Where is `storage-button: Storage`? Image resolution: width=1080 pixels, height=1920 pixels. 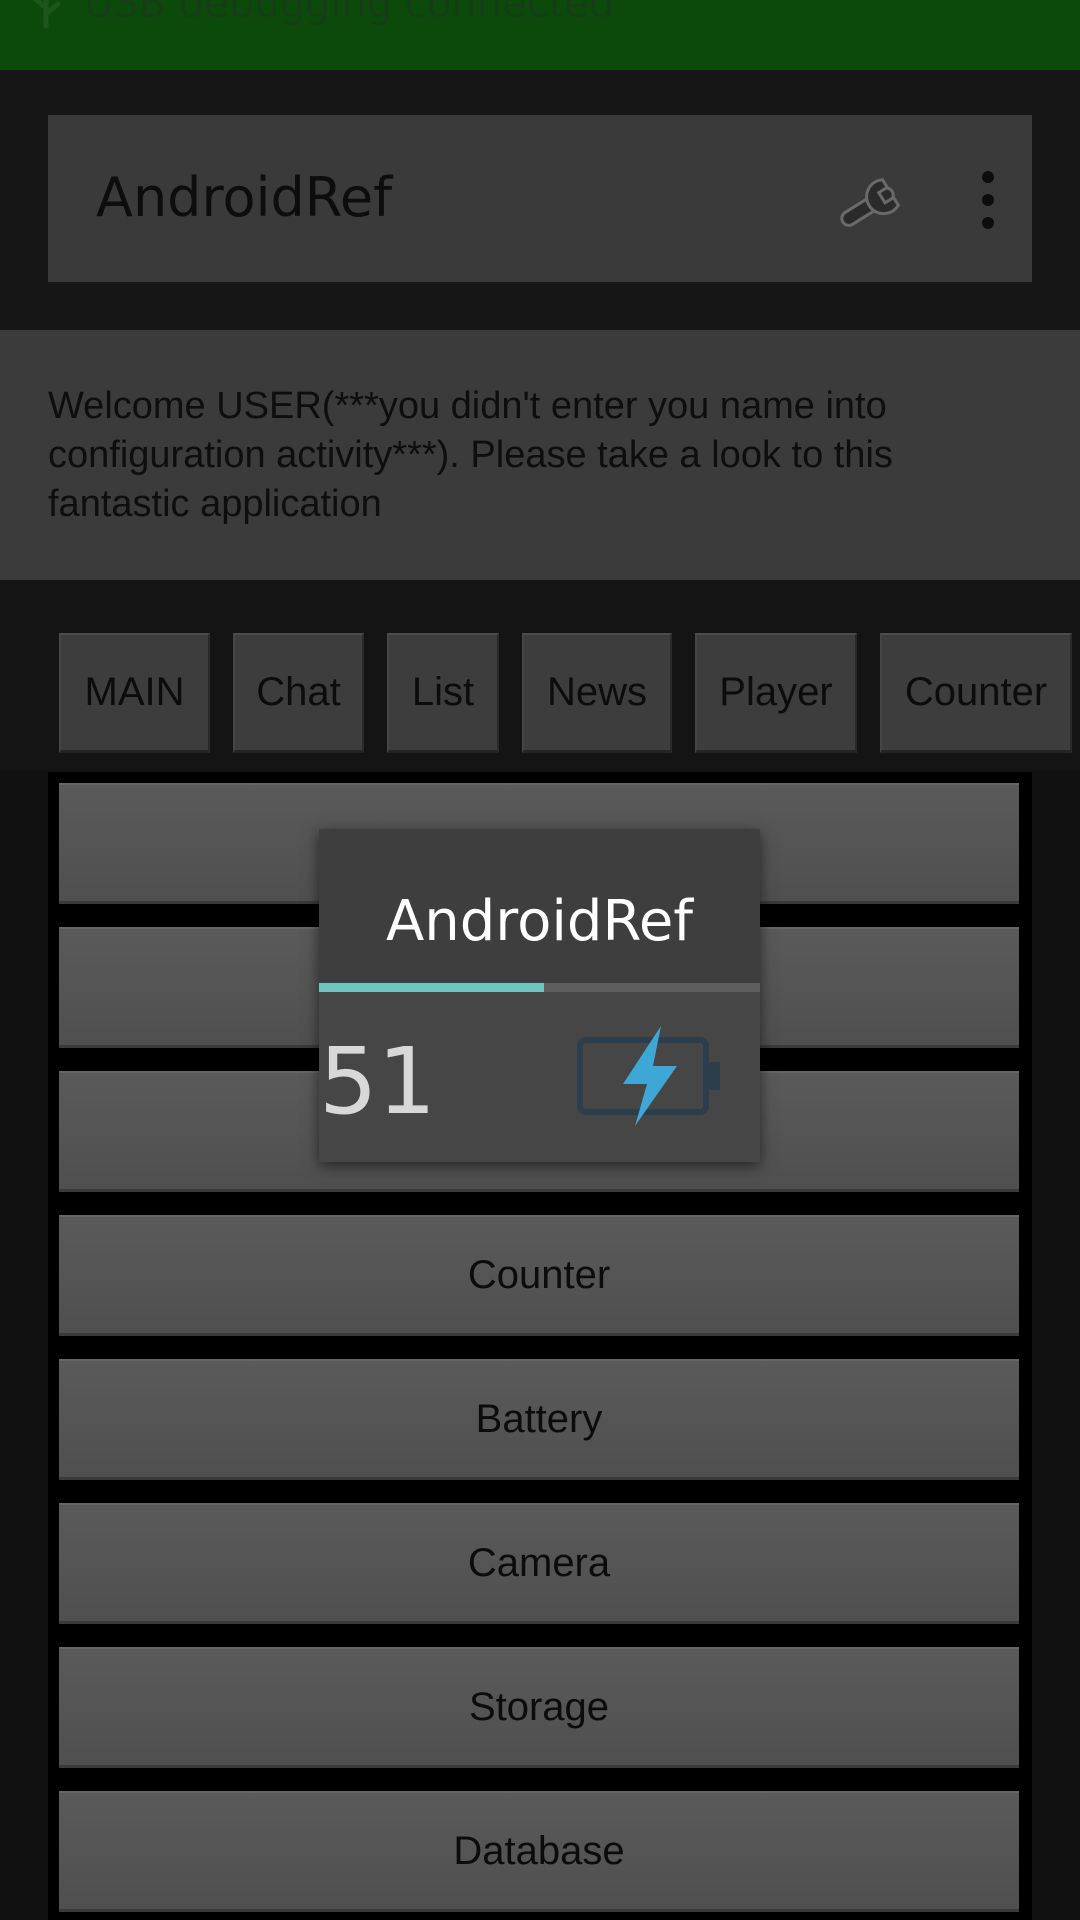 storage-button: Storage is located at coordinates (539, 1707).